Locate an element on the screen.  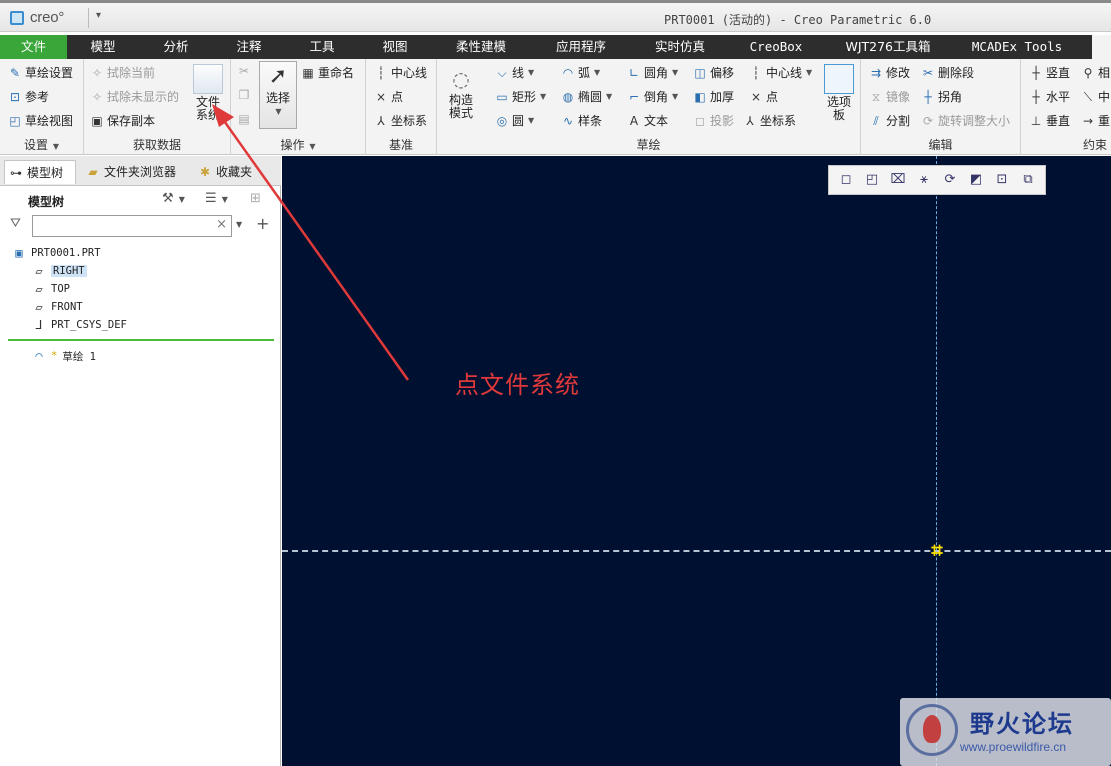
midpoint-constraint-button: ⟍ 中 is located at coordinates (1095, 96).